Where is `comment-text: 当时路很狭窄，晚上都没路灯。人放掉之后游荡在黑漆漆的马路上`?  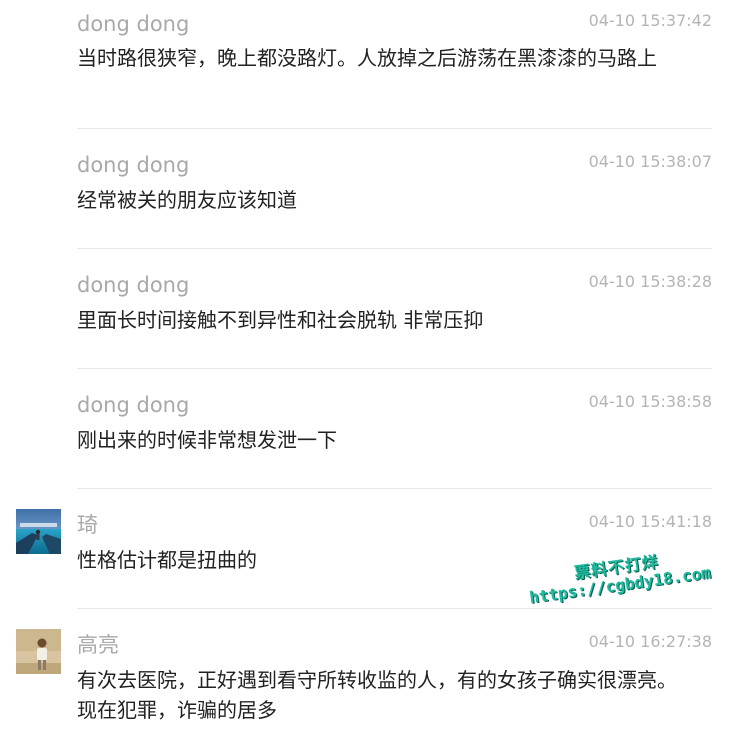
comment-text: 当时路很狭窄，晚上都没路灯。人放掉之后游荡在黑漆漆的马路上 is located at coordinates (367, 58).